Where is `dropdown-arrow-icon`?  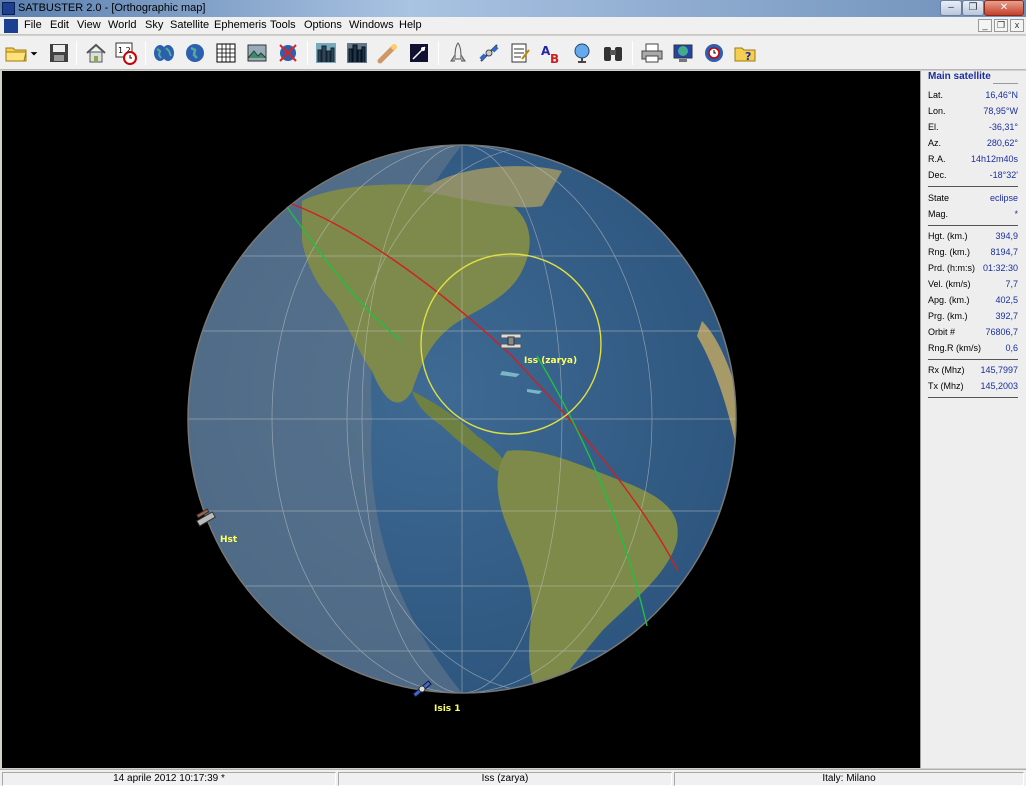 dropdown-arrow-icon is located at coordinates (34, 53).